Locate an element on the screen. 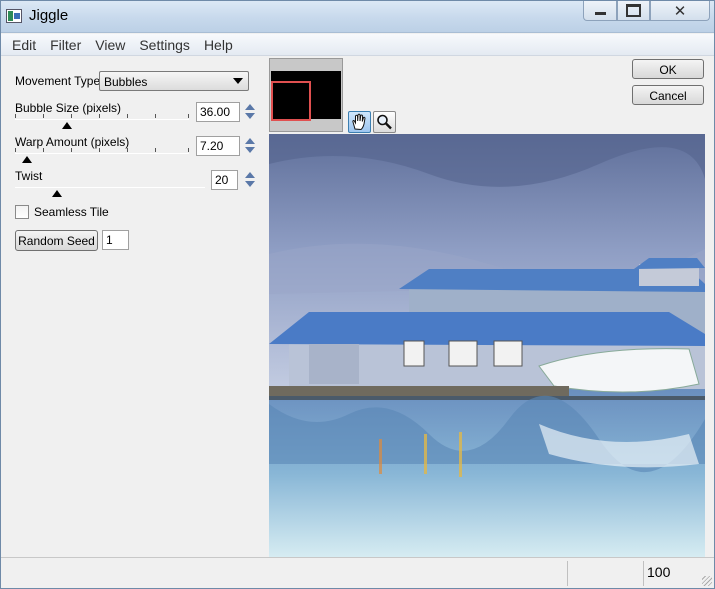  window-title: Jiggle is located at coordinates (49, 15).